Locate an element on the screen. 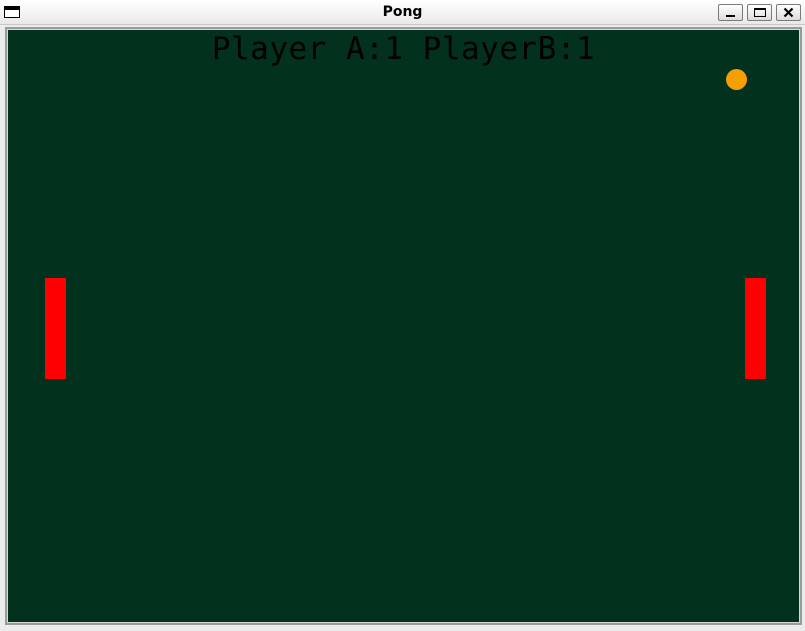 Image resolution: width=805 pixels, height=631 pixels. minimize-button is located at coordinates (730, 12).